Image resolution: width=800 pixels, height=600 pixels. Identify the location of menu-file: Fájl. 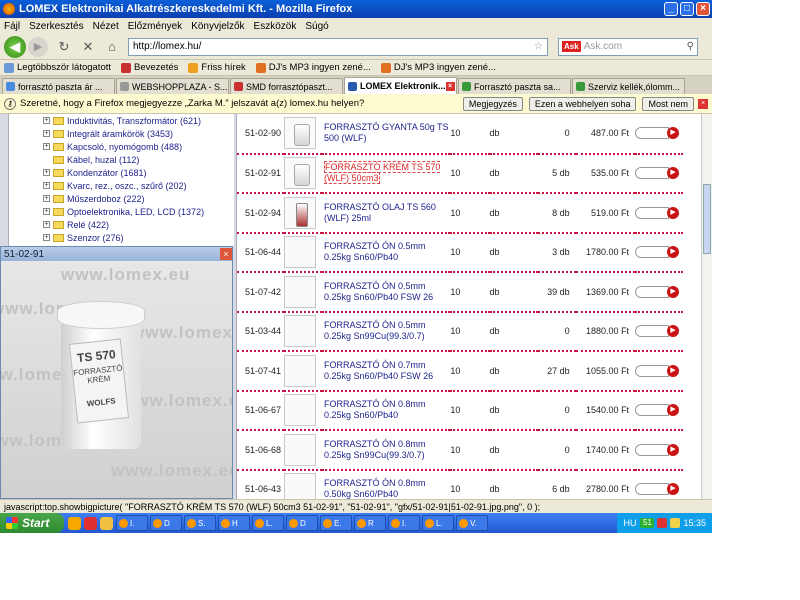
(12, 26).